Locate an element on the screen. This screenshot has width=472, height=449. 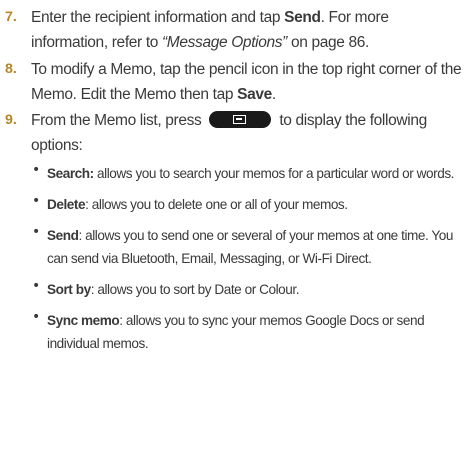
step-text-part: From the Memo list, press is located at coordinates (118, 120).